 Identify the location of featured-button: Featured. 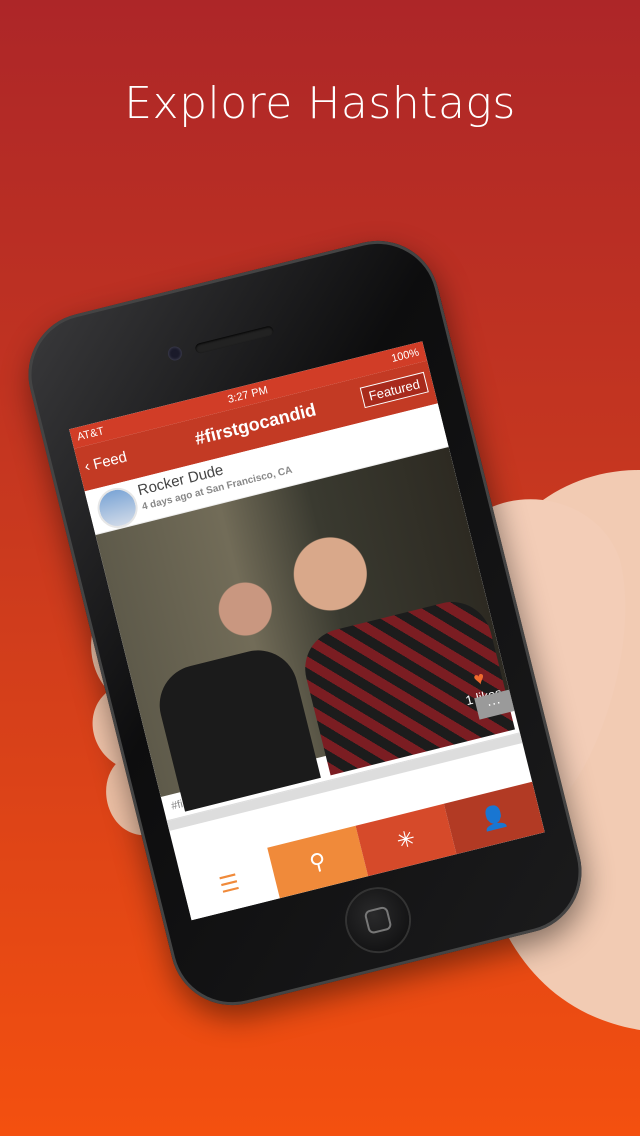
(394, 390).